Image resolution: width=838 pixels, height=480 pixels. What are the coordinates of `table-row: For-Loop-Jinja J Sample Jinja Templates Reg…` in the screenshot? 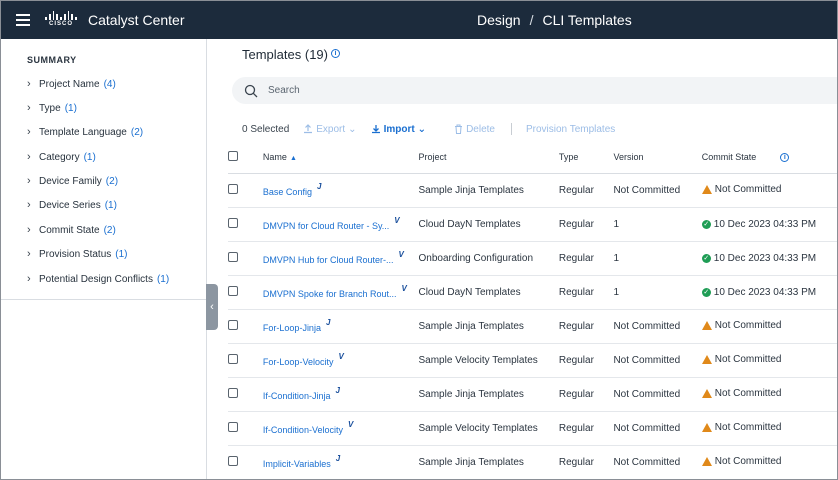 It's located at (532, 326).